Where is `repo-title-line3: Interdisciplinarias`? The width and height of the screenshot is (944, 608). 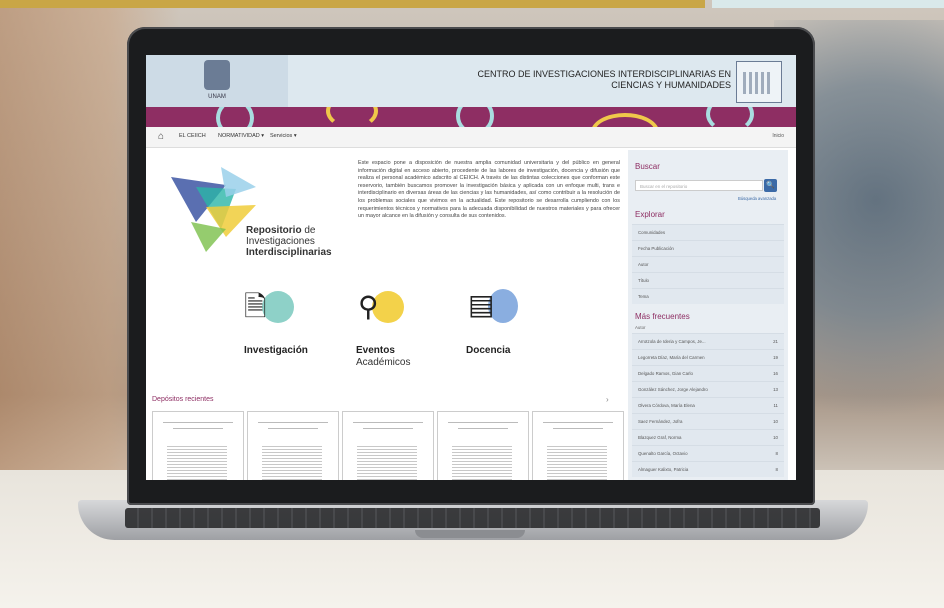
repo-title-line3: Interdisciplinarias is located at coordinates (289, 252).